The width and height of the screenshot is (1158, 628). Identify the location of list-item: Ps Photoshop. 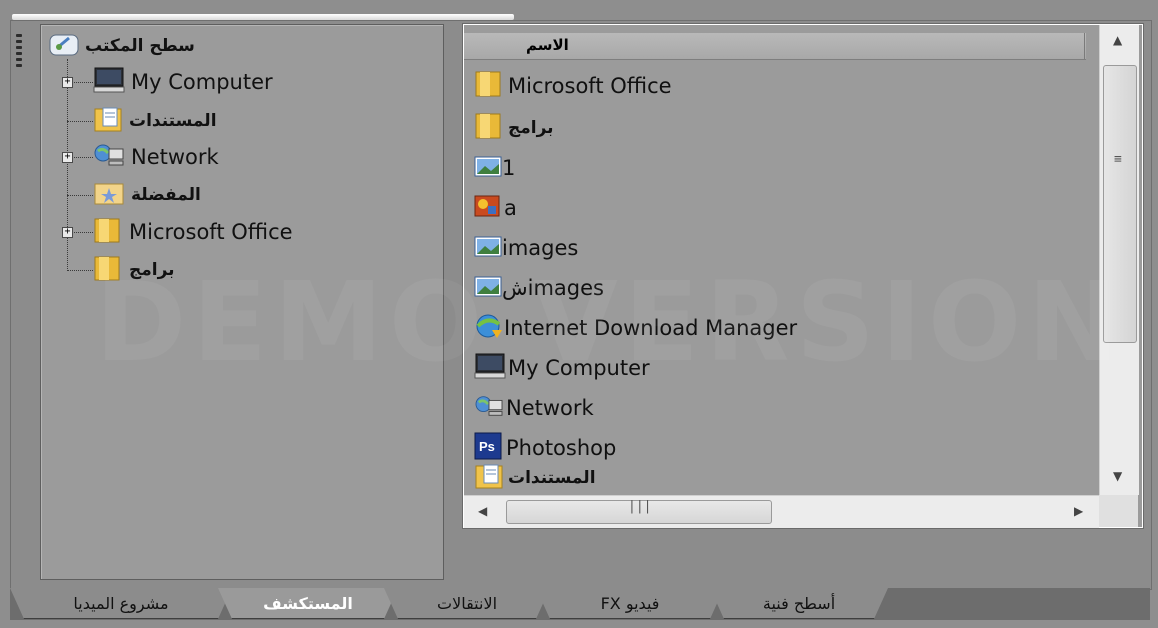
(545, 448).